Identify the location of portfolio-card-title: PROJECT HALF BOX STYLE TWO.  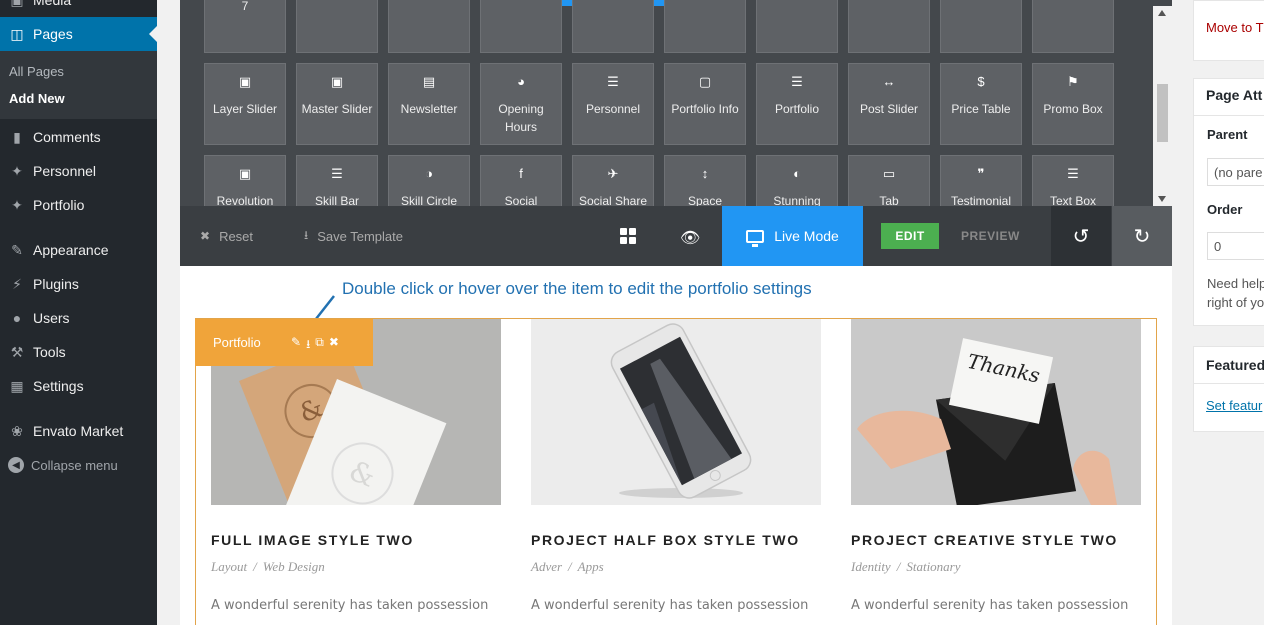
(665, 540).